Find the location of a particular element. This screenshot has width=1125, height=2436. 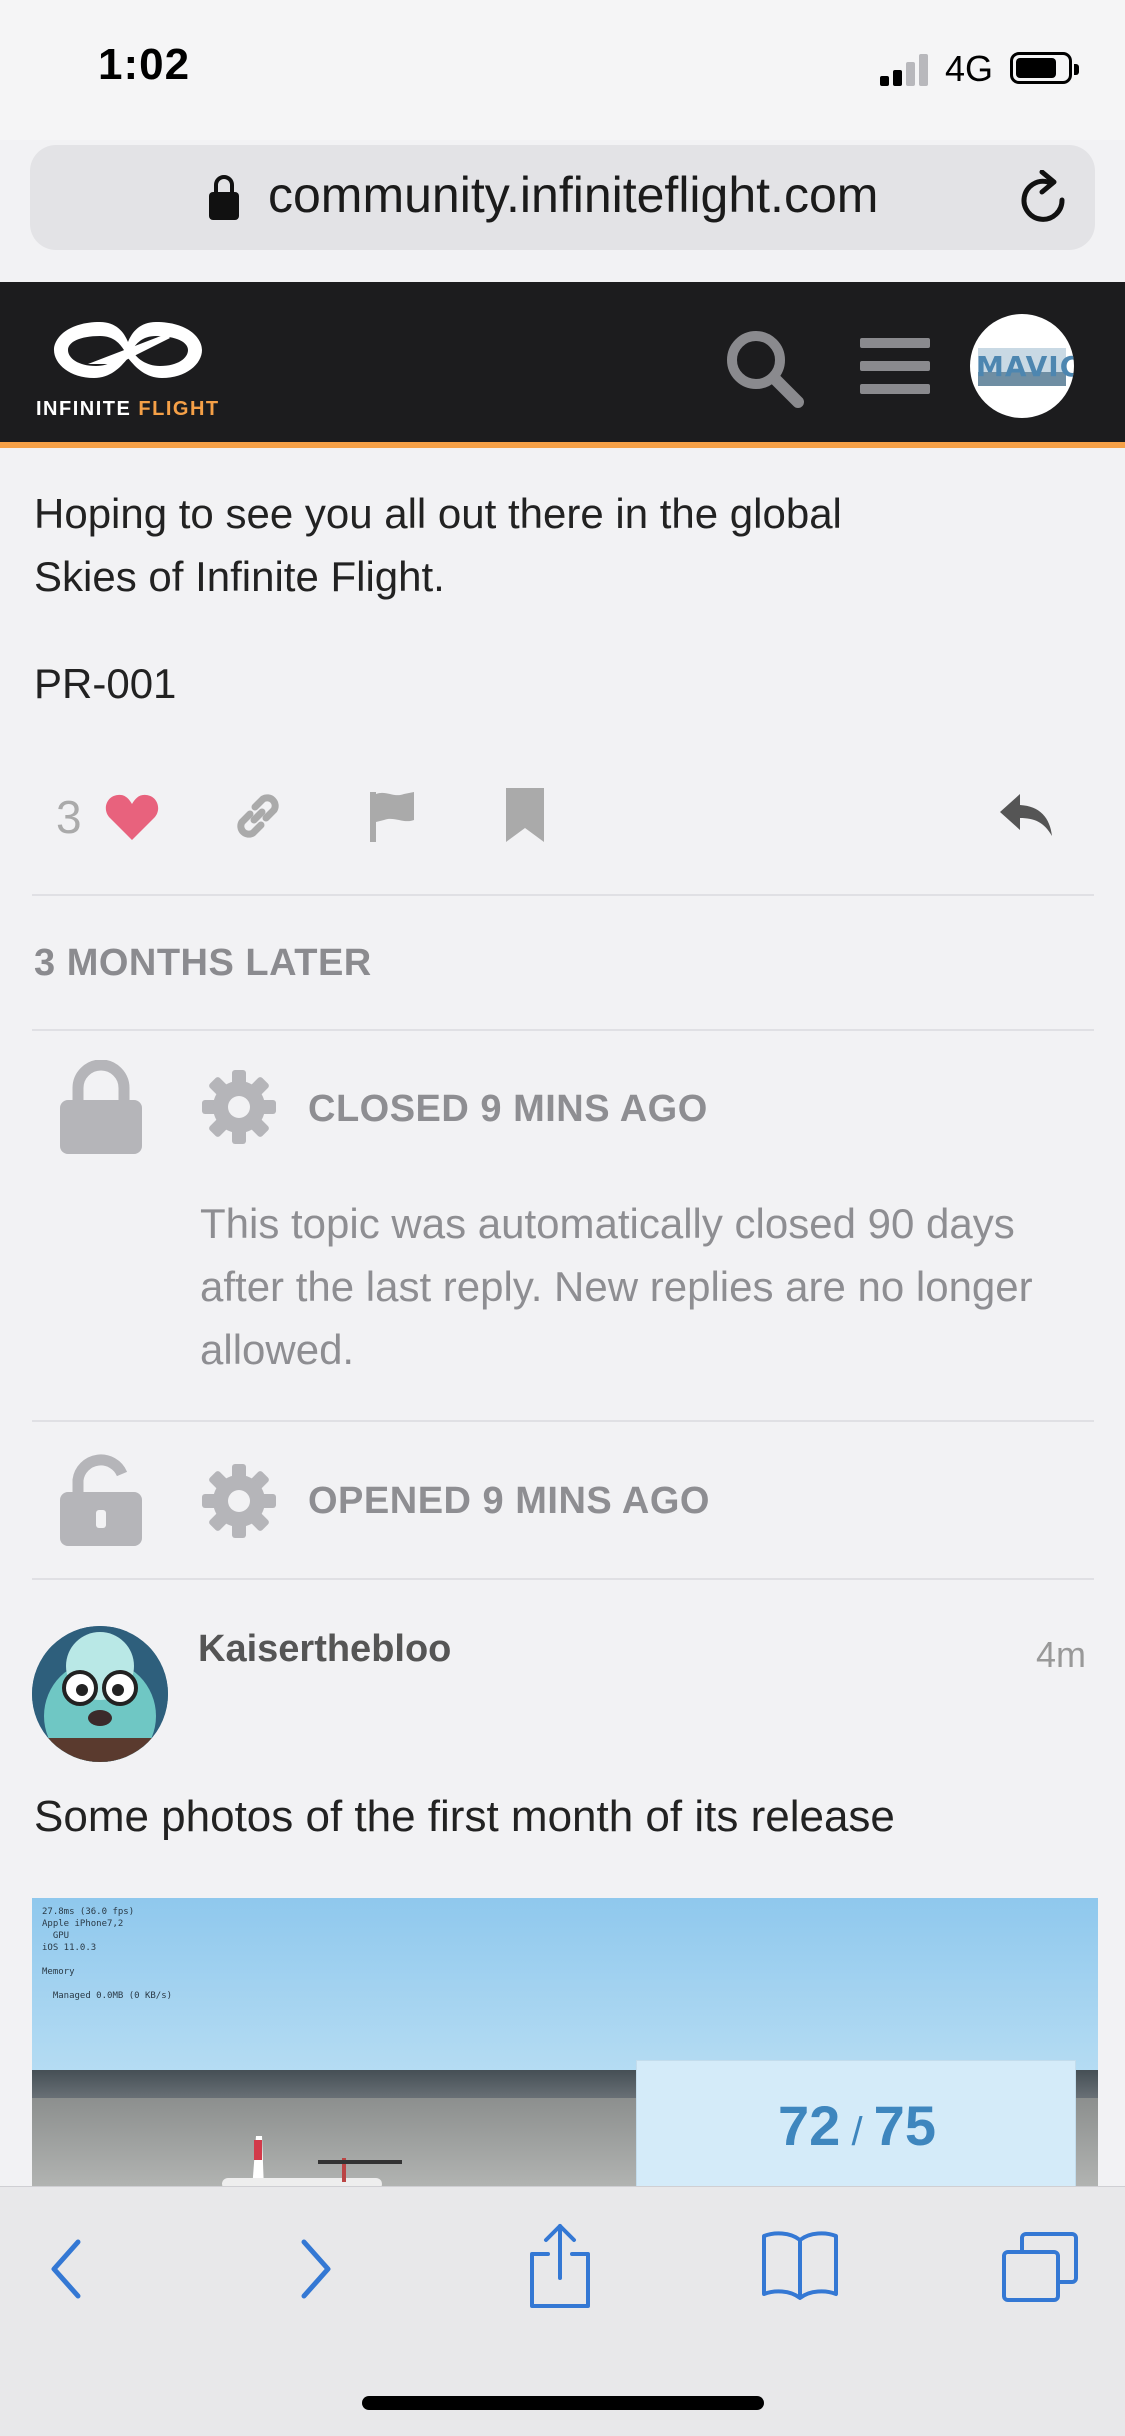

secure-lock-icon is located at coordinates (224, 197).